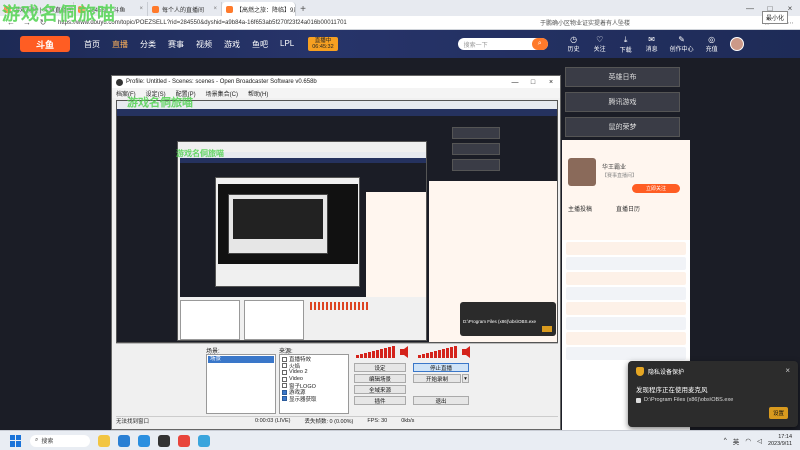 The image size is (800, 450). I want to click on nav-live: 直播, so click(120, 44).